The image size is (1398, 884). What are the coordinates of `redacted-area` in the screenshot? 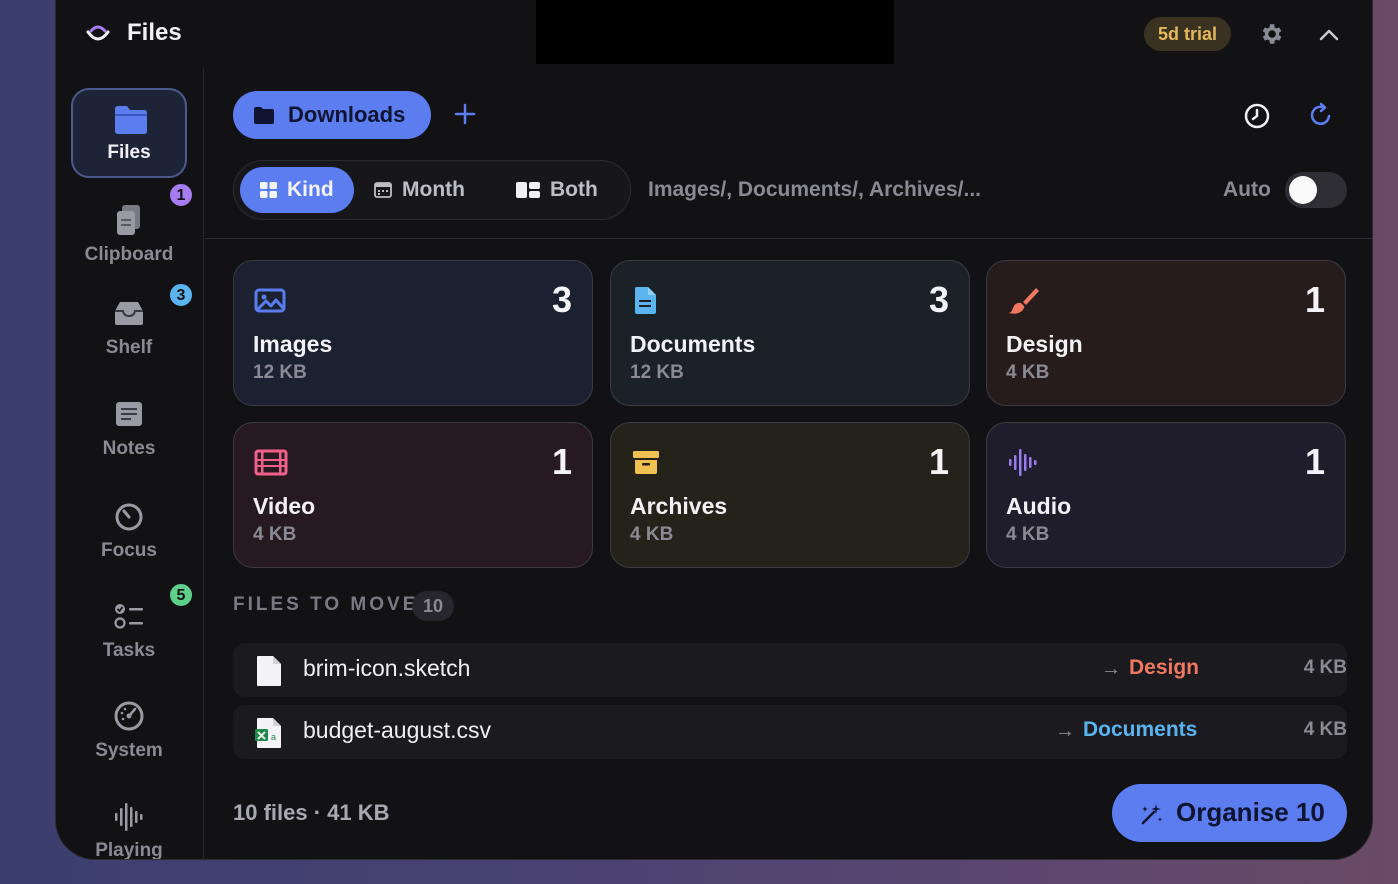 It's located at (715, 32).